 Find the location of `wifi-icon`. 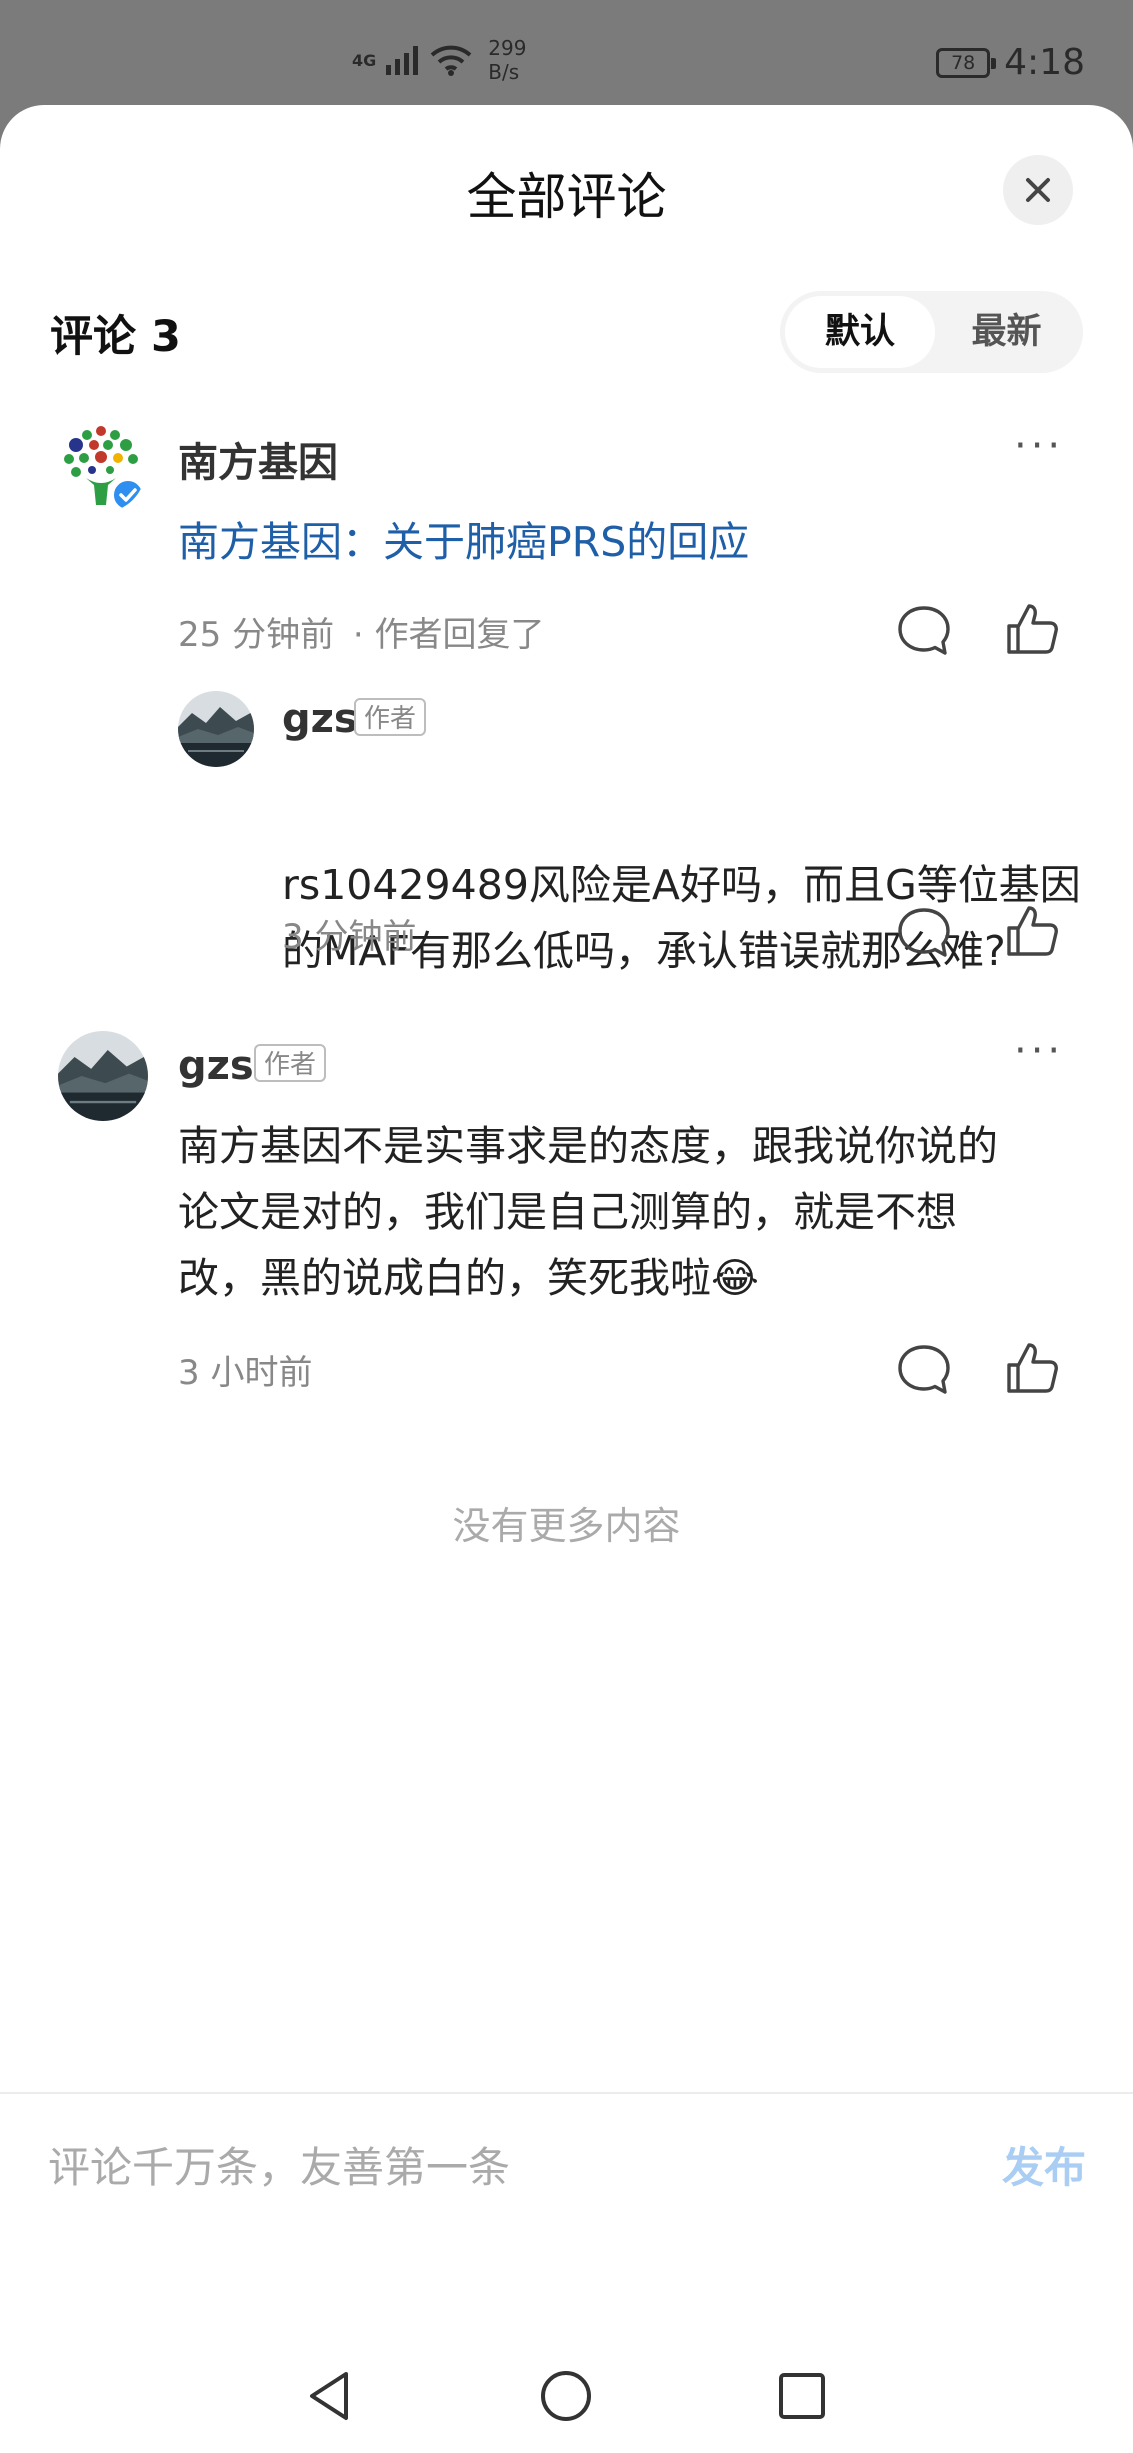

wifi-icon is located at coordinates (451, 60).